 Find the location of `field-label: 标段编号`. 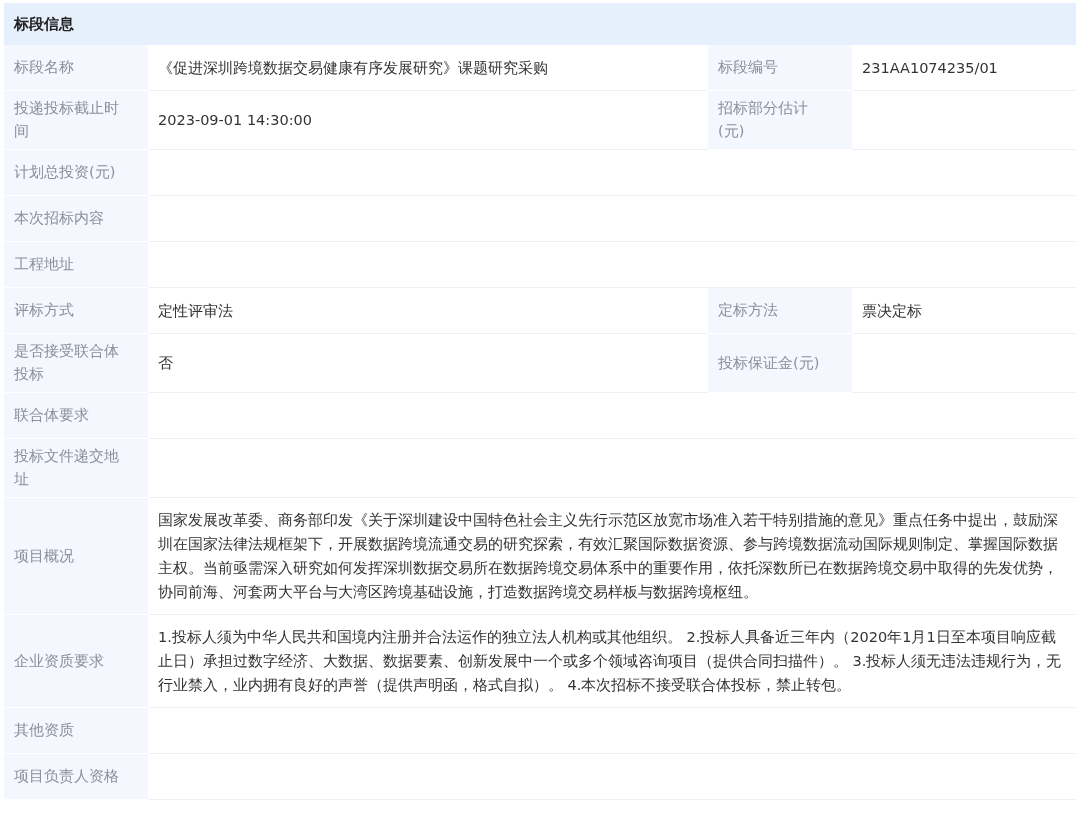

field-label: 标段编号 is located at coordinates (780, 68).